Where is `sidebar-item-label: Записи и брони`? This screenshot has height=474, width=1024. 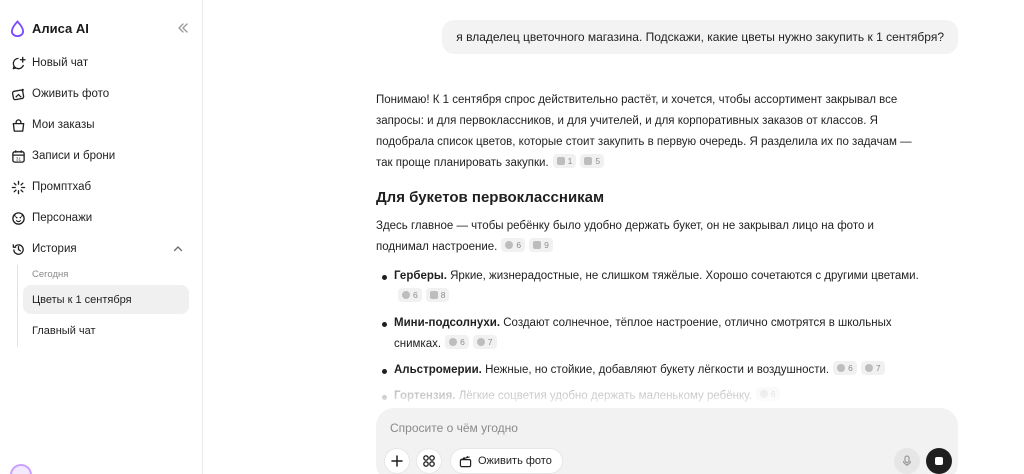
sidebar-item-label: Записи и брони is located at coordinates (74, 156).